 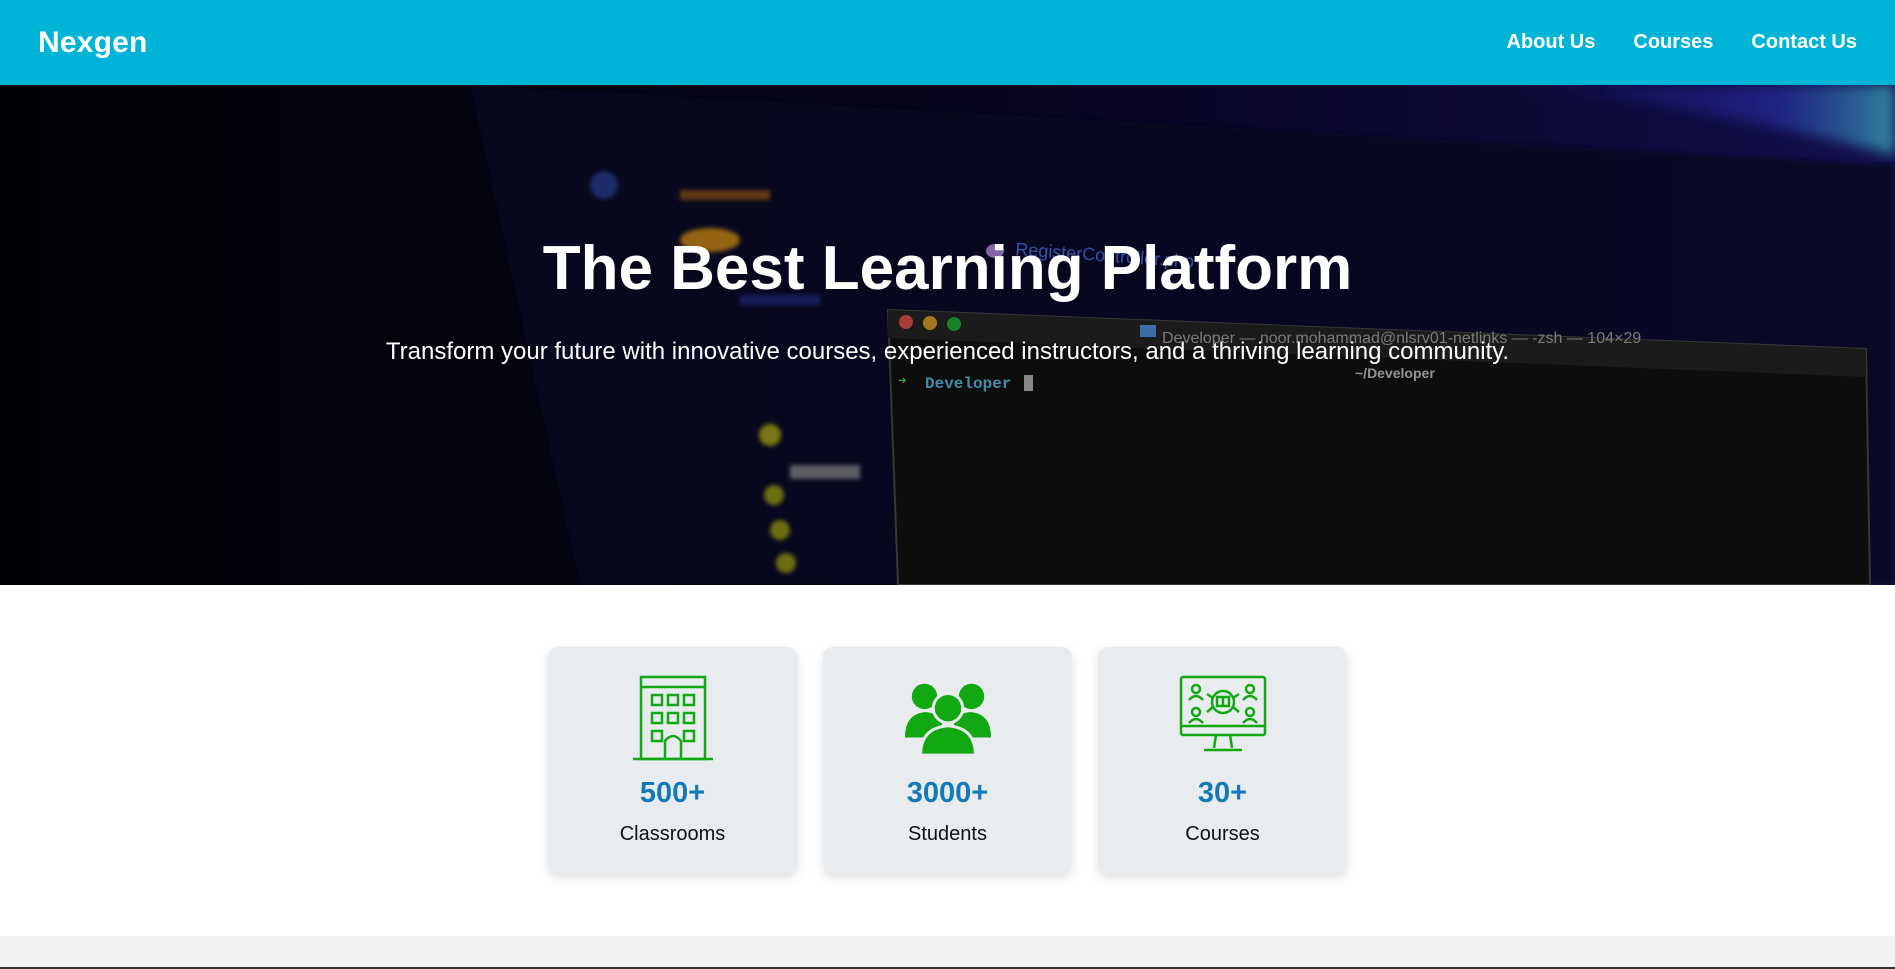 What do you see at coordinates (947, 42) in the screenshot?
I see `navbar: Nexgen About Us Courses Contact Us` at bounding box center [947, 42].